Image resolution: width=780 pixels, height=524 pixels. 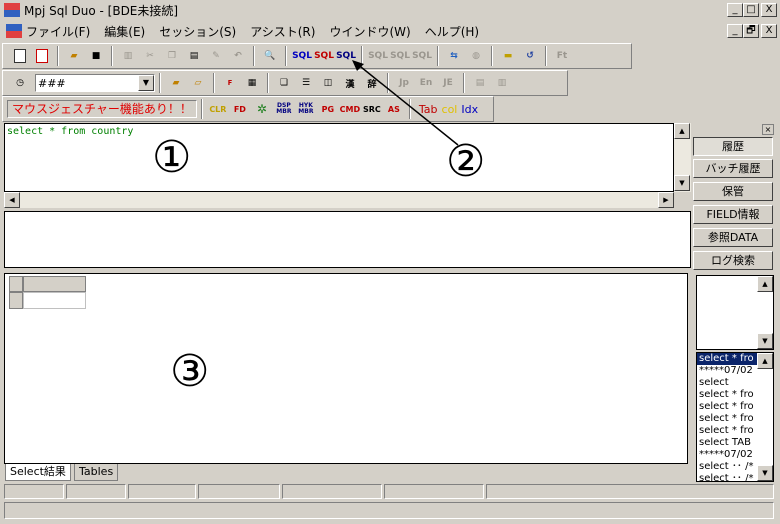 I want to click on grid-column-header, so click(x=54, y=284).